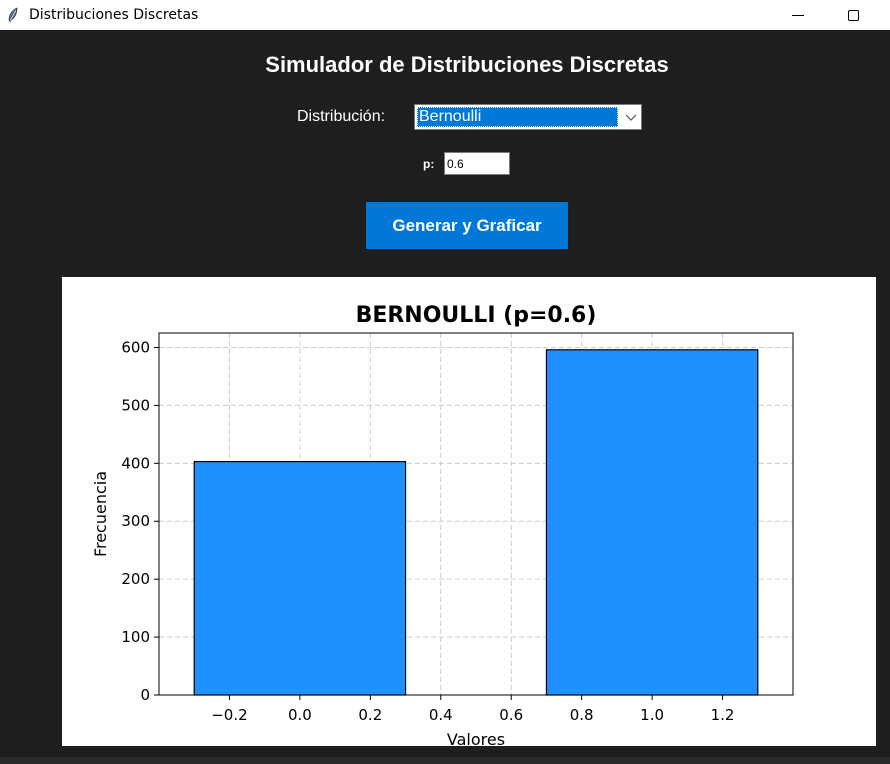  What do you see at coordinates (467, 64) in the screenshot?
I see `page-title: Simulador de Distribuciones Discretas` at bounding box center [467, 64].